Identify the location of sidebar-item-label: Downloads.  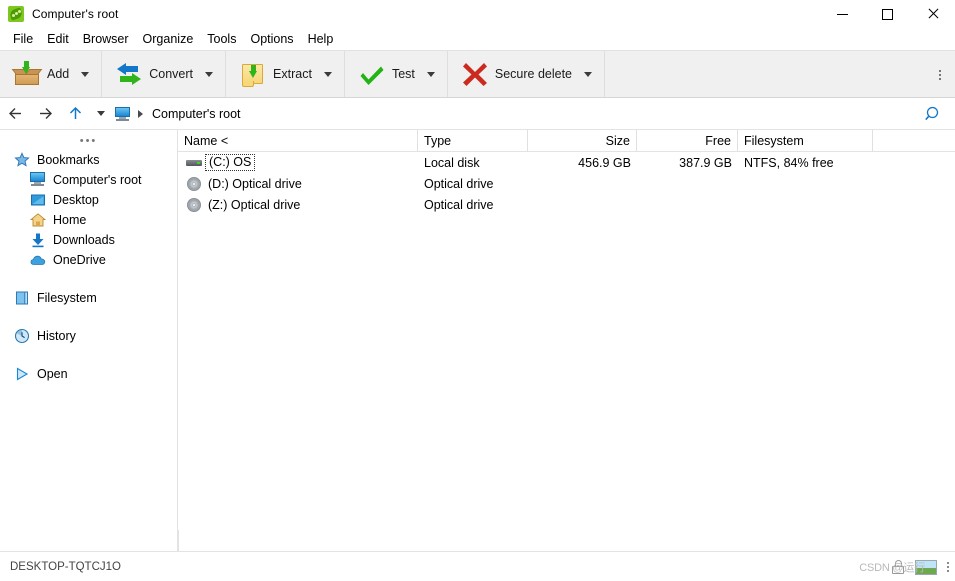
(84, 240).